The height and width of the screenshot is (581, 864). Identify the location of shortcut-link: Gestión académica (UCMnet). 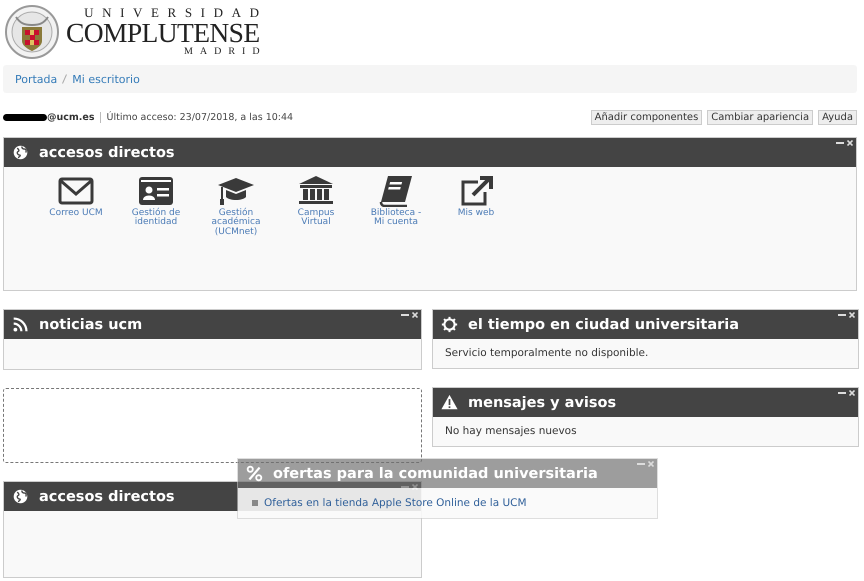
(236, 232).